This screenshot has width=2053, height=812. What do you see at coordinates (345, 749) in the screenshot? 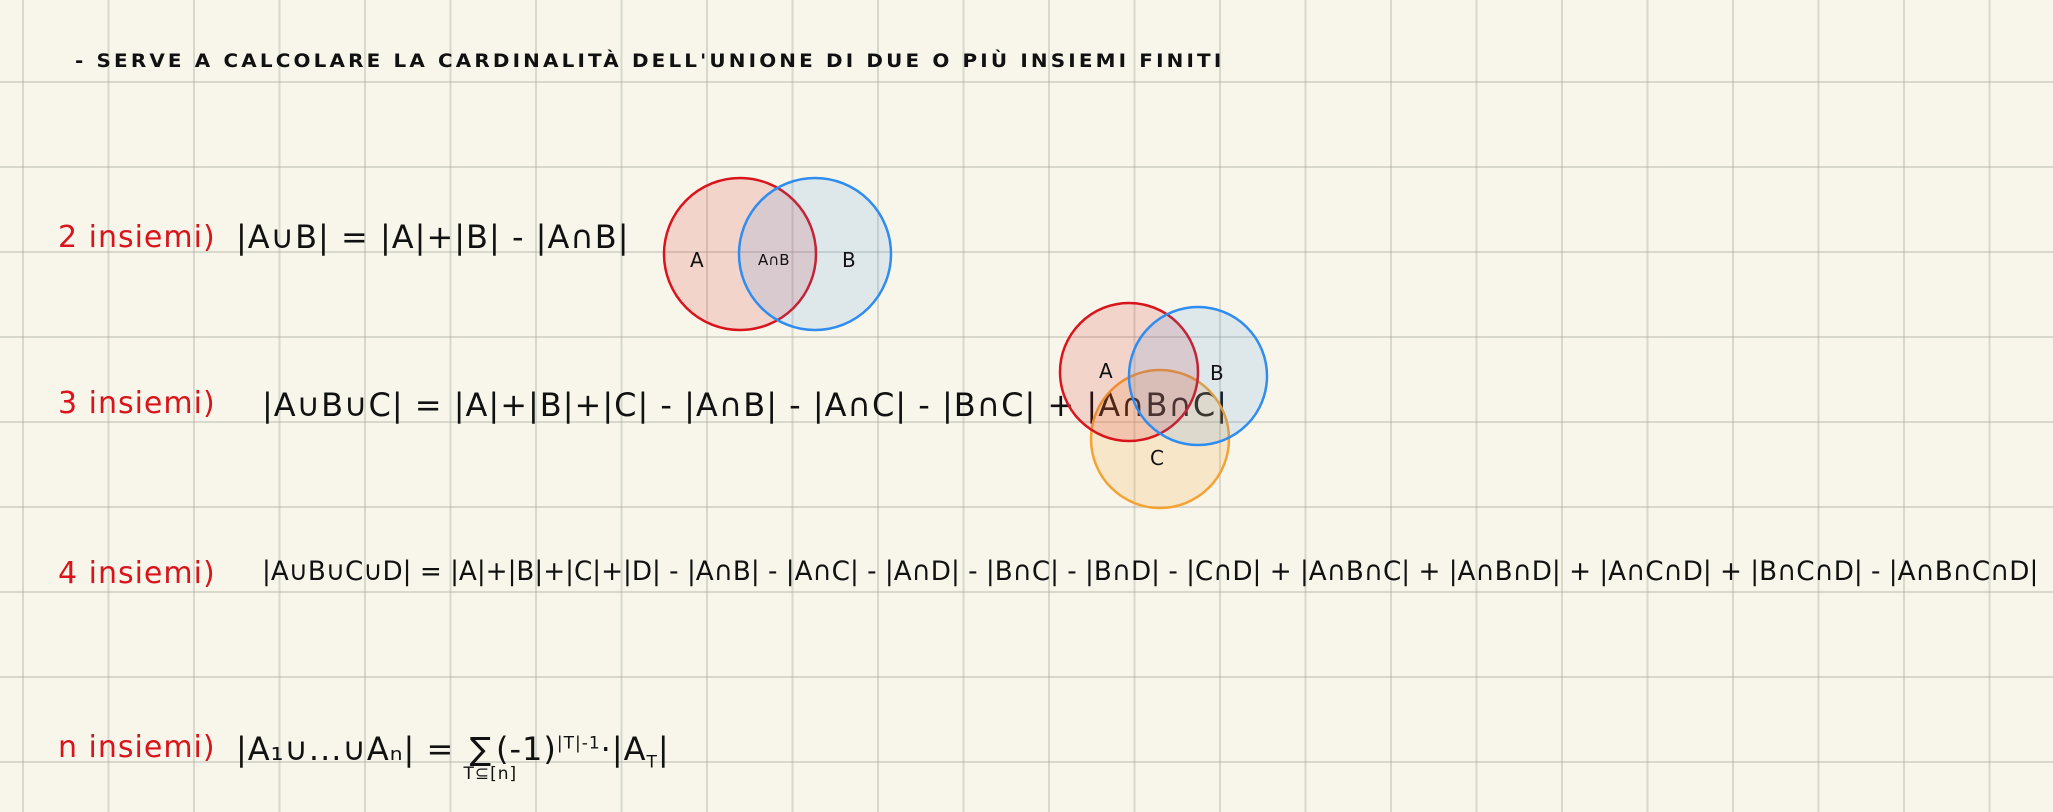
I see `formula-n-lhs: |A₁∪...∪Aₙ| =` at bounding box center [345, 749].